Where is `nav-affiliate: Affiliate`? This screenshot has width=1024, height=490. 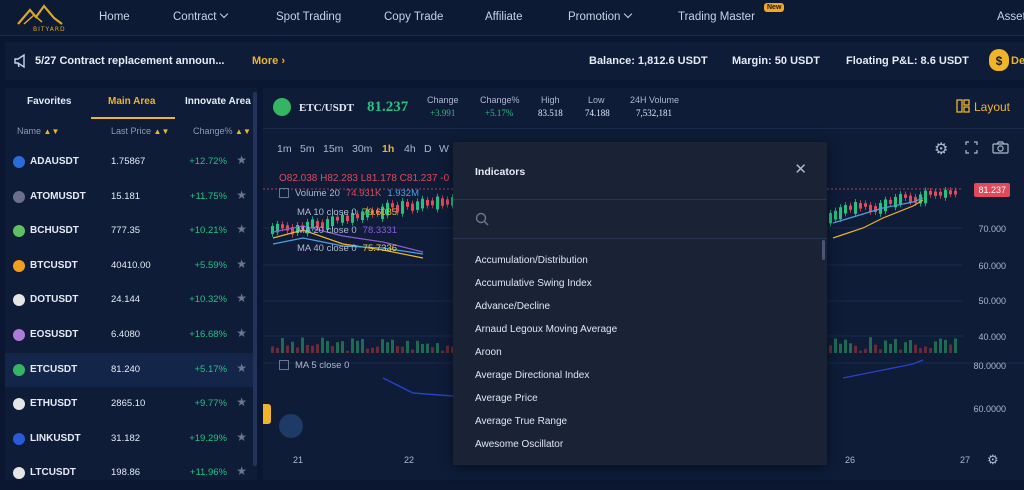
nav-affiliate: Affiliate is located at coordinates (504, 17).